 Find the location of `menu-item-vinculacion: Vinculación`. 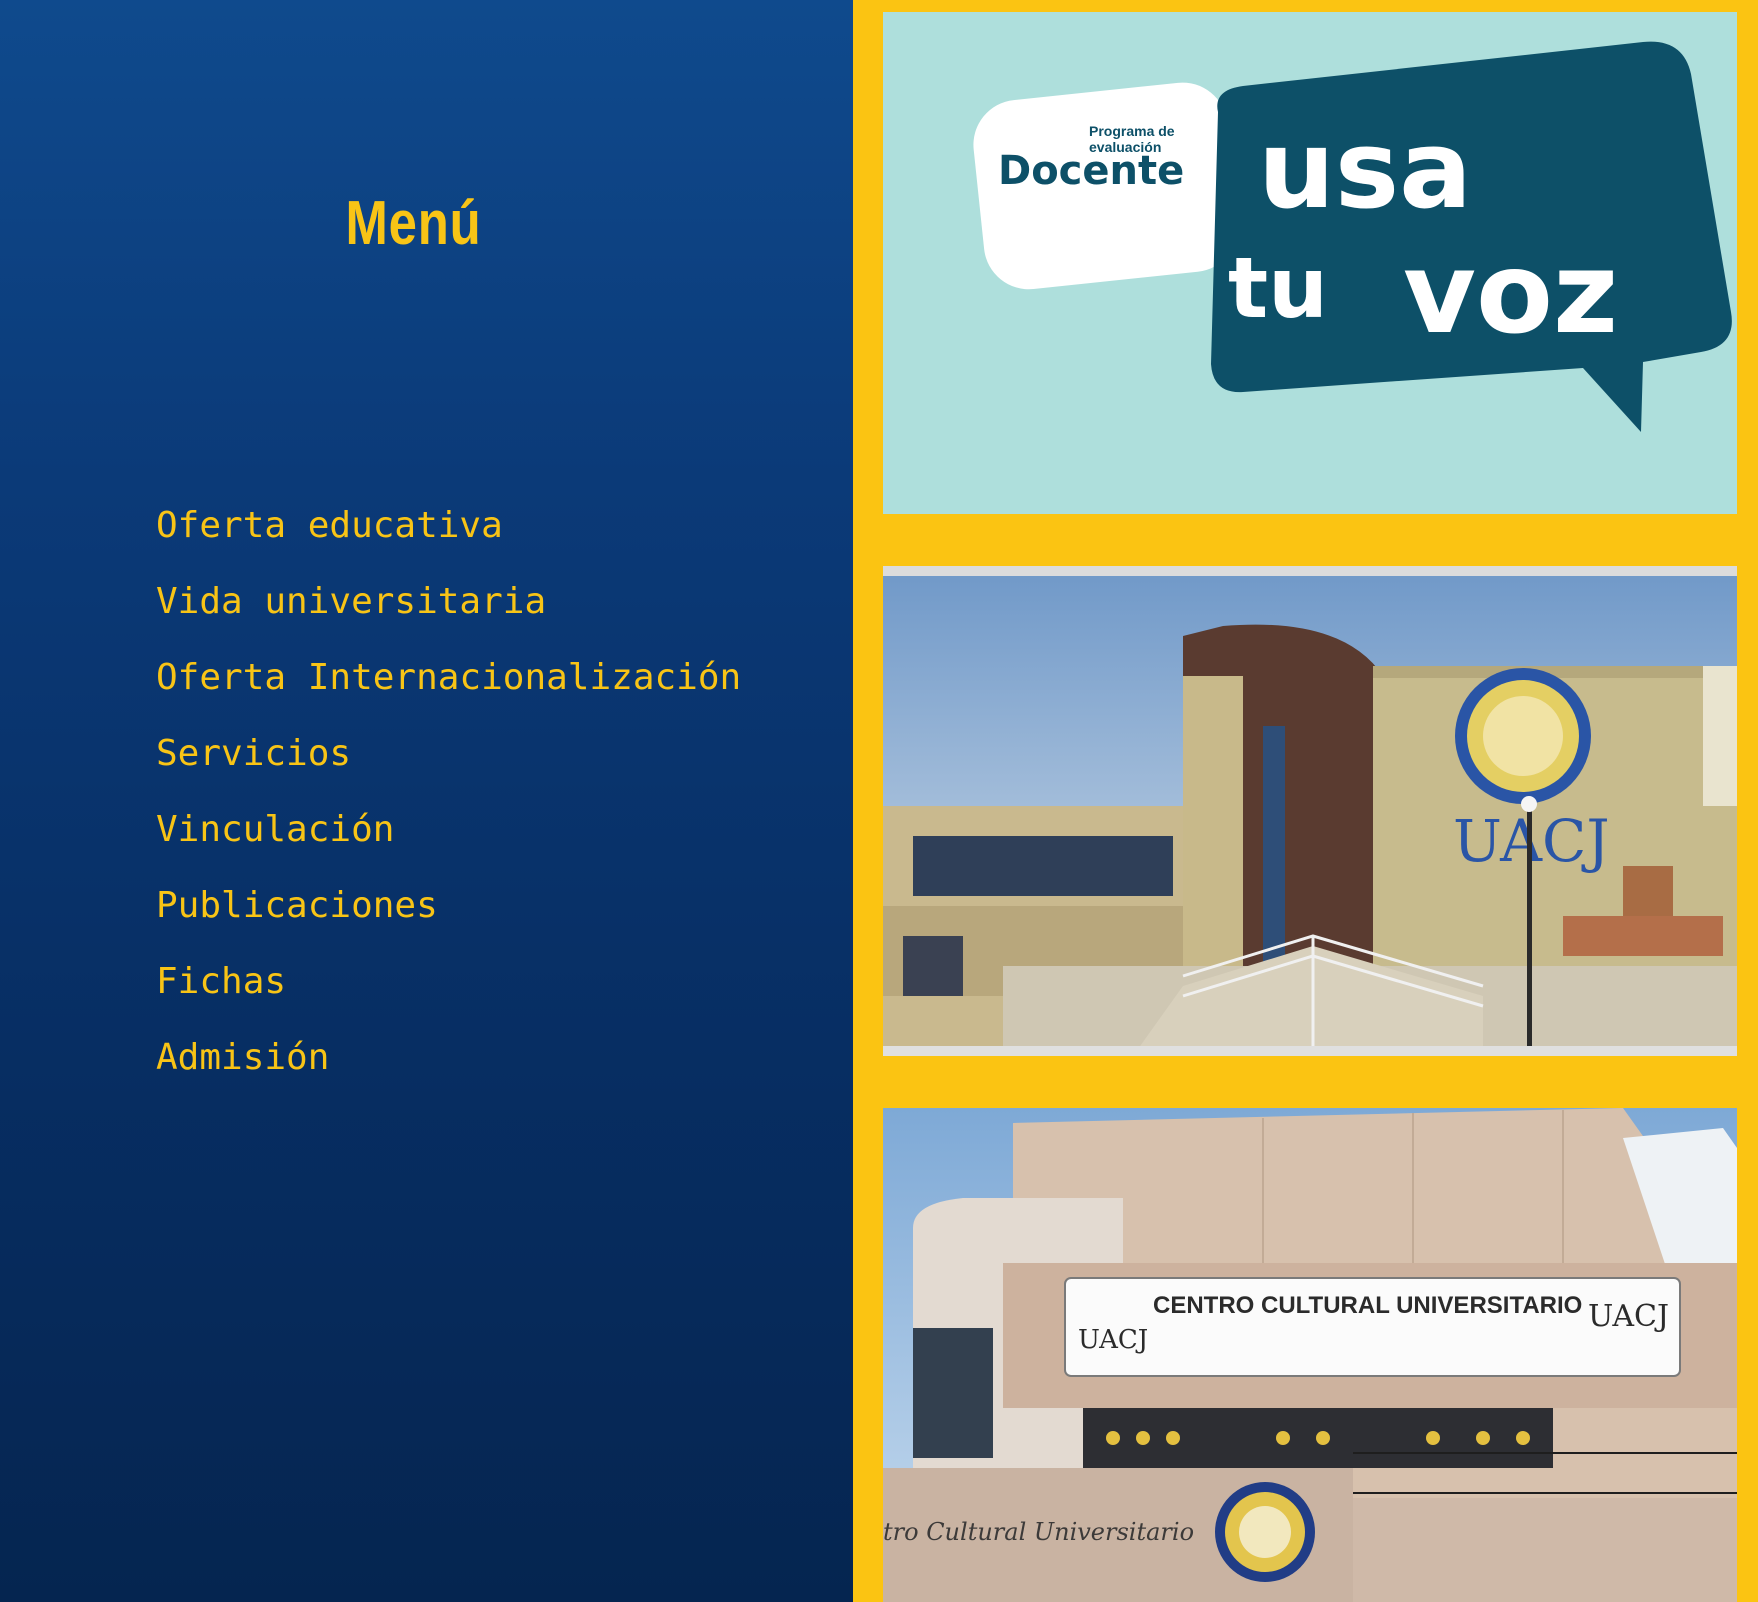

menu-item-vinculacion: Vinculación is located at coordinates (448, 844).